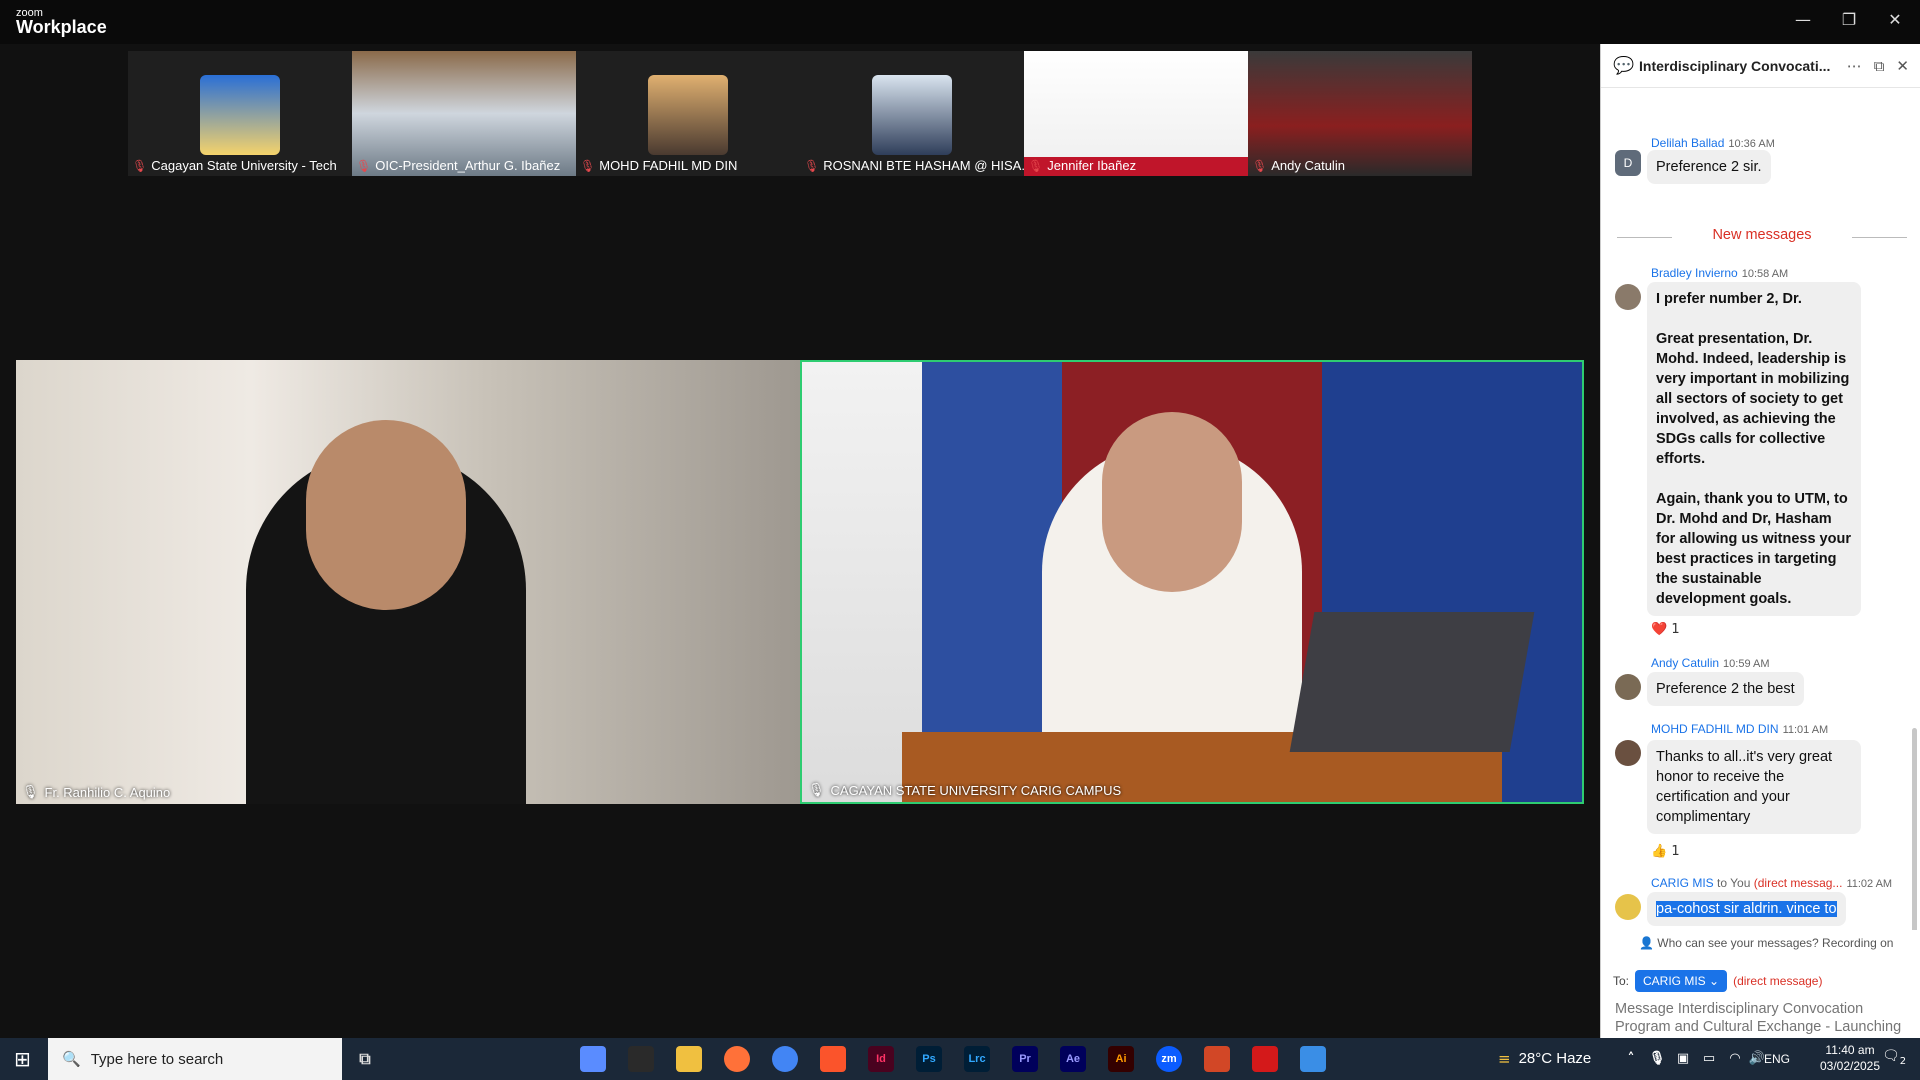 This screenshot has width=1920, height=1080. Describe the element at coordinates (1894, 1057) in the screenshot. I see `notification-icon: 🗨2` at that location.